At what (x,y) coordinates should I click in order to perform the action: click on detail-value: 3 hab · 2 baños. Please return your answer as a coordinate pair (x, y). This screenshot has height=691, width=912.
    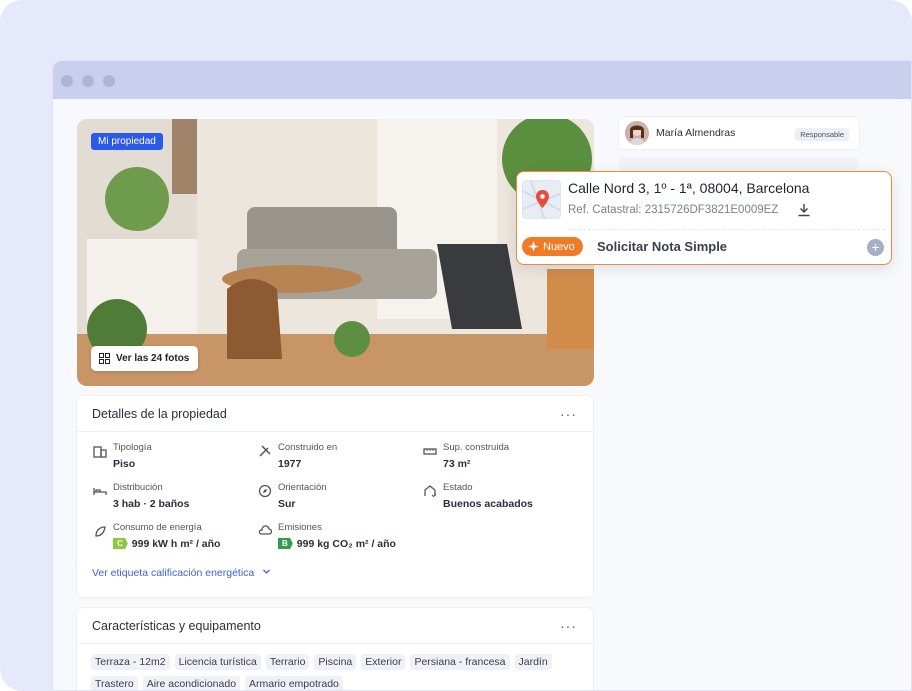
    Looking at the image, I should click on (151, 504).